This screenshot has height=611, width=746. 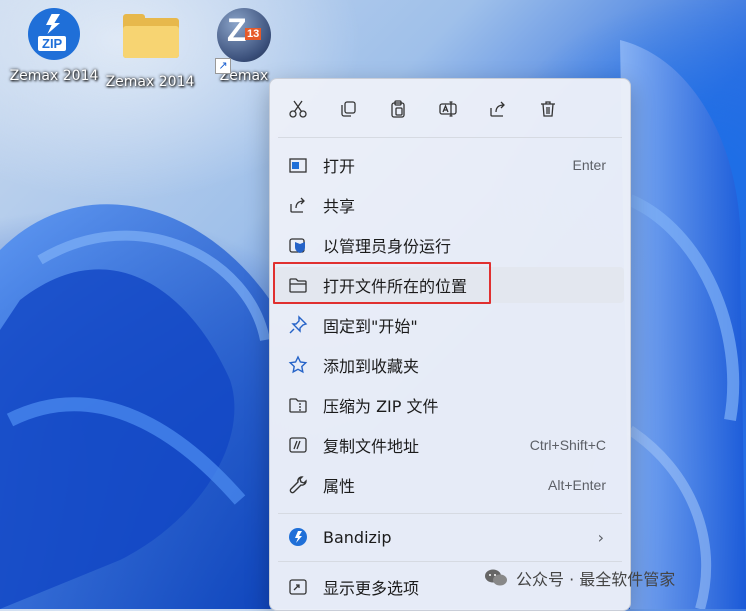 What do you see at coordinates (596, 579) in the screenshot?
I see `watermark-text: 公众号 · 最全软件管家` at bounding box center [596, 579].